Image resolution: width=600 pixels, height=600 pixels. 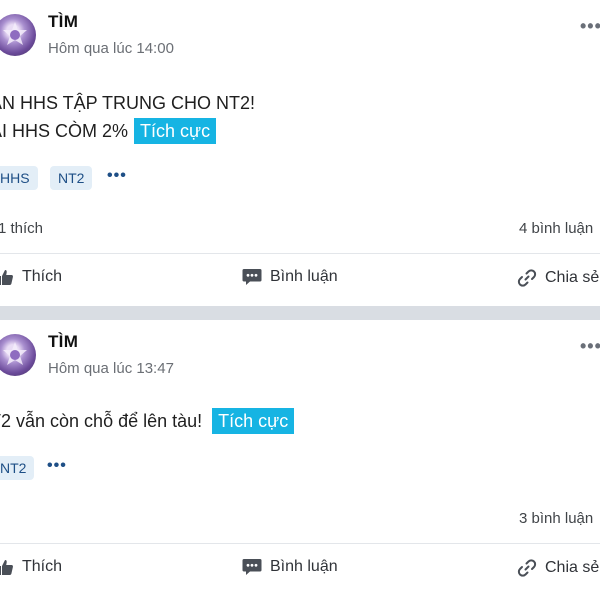 I want to click on post-content-line: ẢI HHS CÒM 2% Tích cực, so click(x=108, y=131).